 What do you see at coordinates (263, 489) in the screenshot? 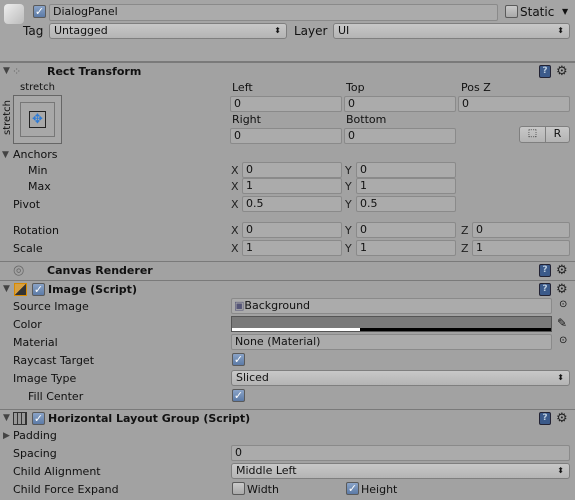
I see `expand-width-label: Width` at bounding box center [263, 489].